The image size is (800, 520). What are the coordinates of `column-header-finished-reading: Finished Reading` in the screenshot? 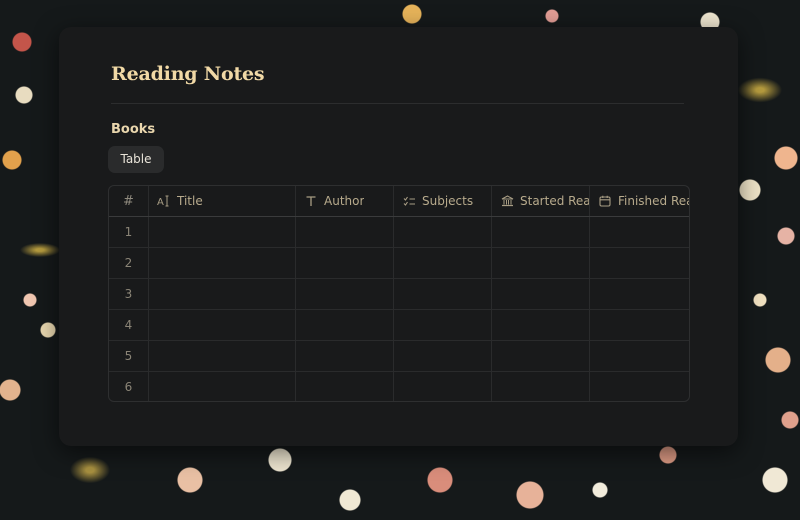 It's located at (639, 201).